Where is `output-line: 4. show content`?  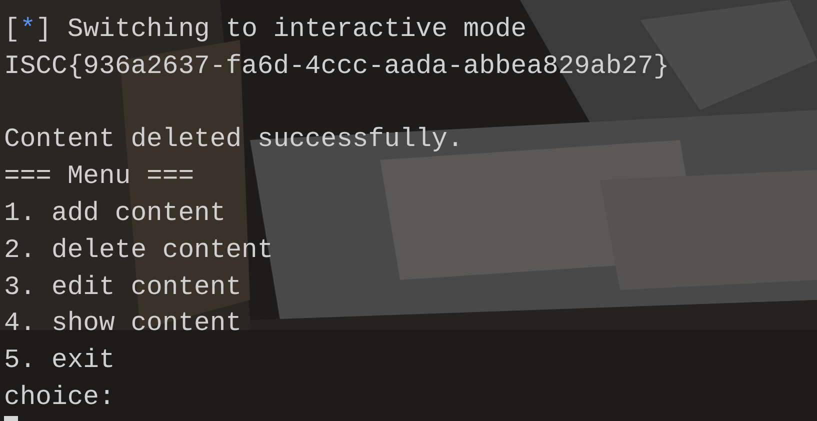 output-line: 4. show content is located at coordinates (123, 323).